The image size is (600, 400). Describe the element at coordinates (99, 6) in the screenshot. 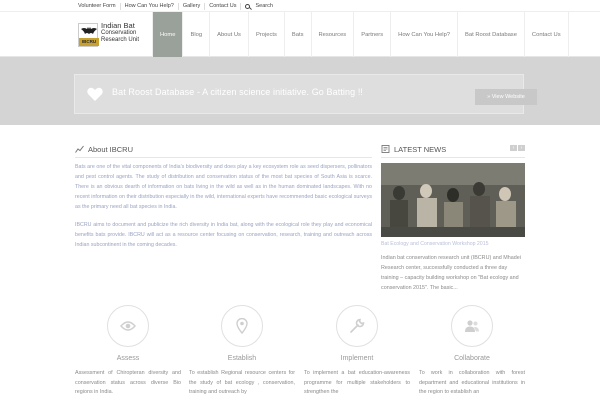

I see `top-link-volunteer-form: Volunteer Form` at that location.